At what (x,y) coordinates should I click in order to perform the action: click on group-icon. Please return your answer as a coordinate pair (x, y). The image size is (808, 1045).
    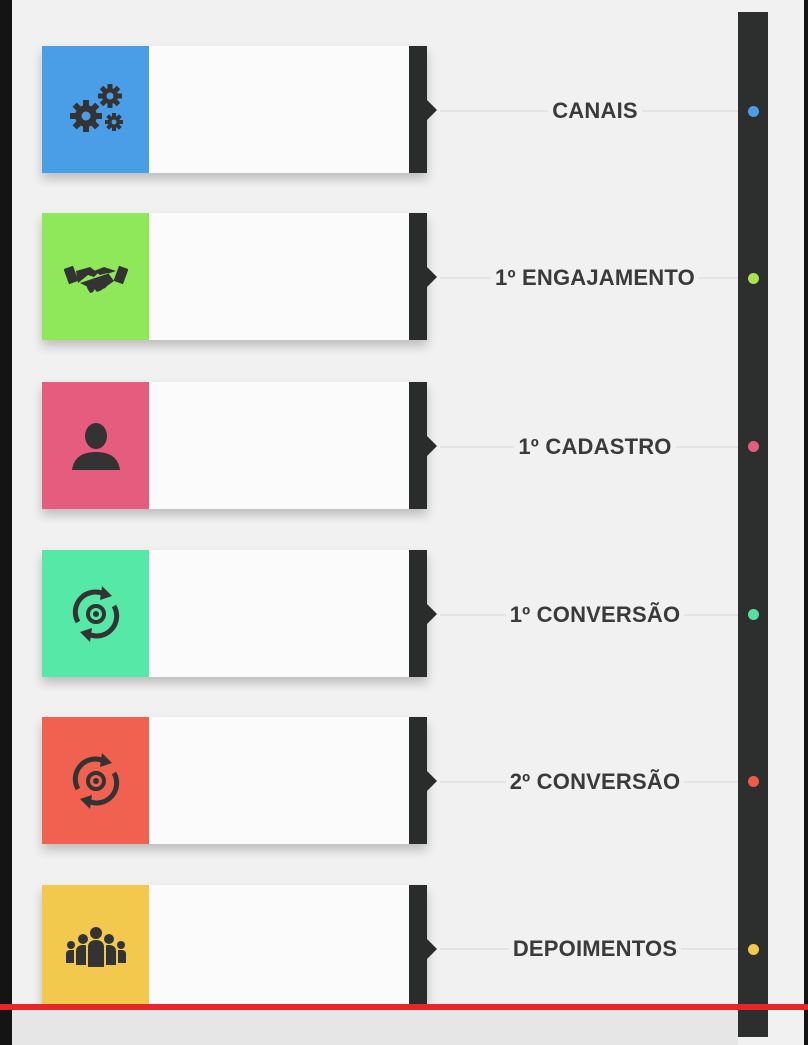
    Looking at the image, I should click on (95, 946).